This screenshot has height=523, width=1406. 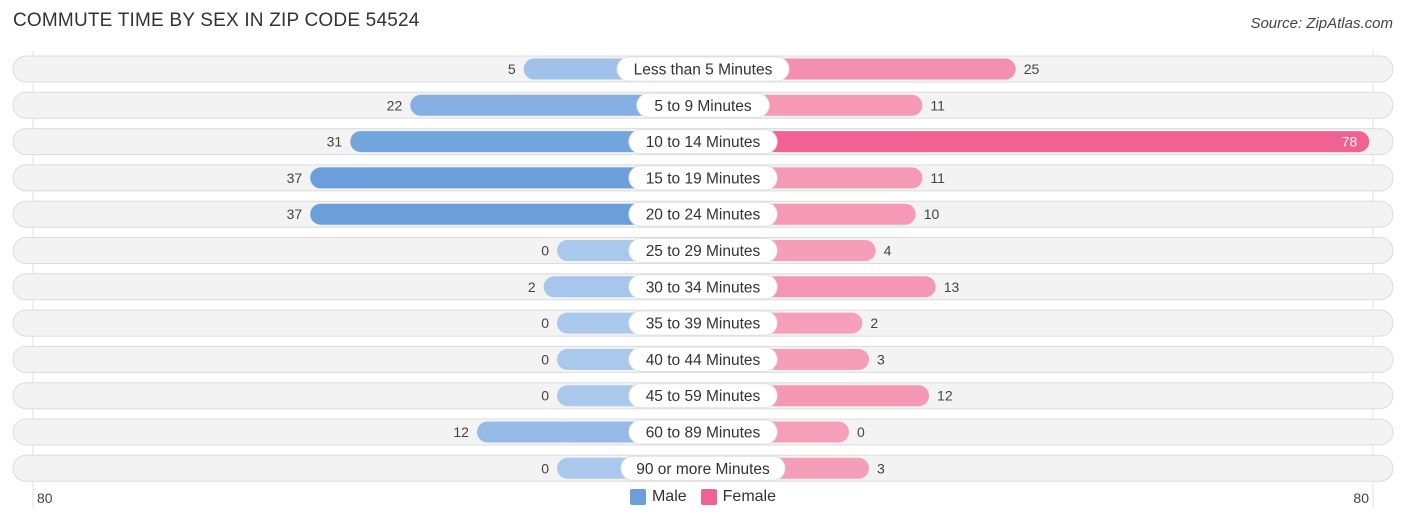 What do you see at coordinates (703, 360) in the screenshot?
I see `category-label: 40 to 44 Minutes` at bounding box center [703, 360].